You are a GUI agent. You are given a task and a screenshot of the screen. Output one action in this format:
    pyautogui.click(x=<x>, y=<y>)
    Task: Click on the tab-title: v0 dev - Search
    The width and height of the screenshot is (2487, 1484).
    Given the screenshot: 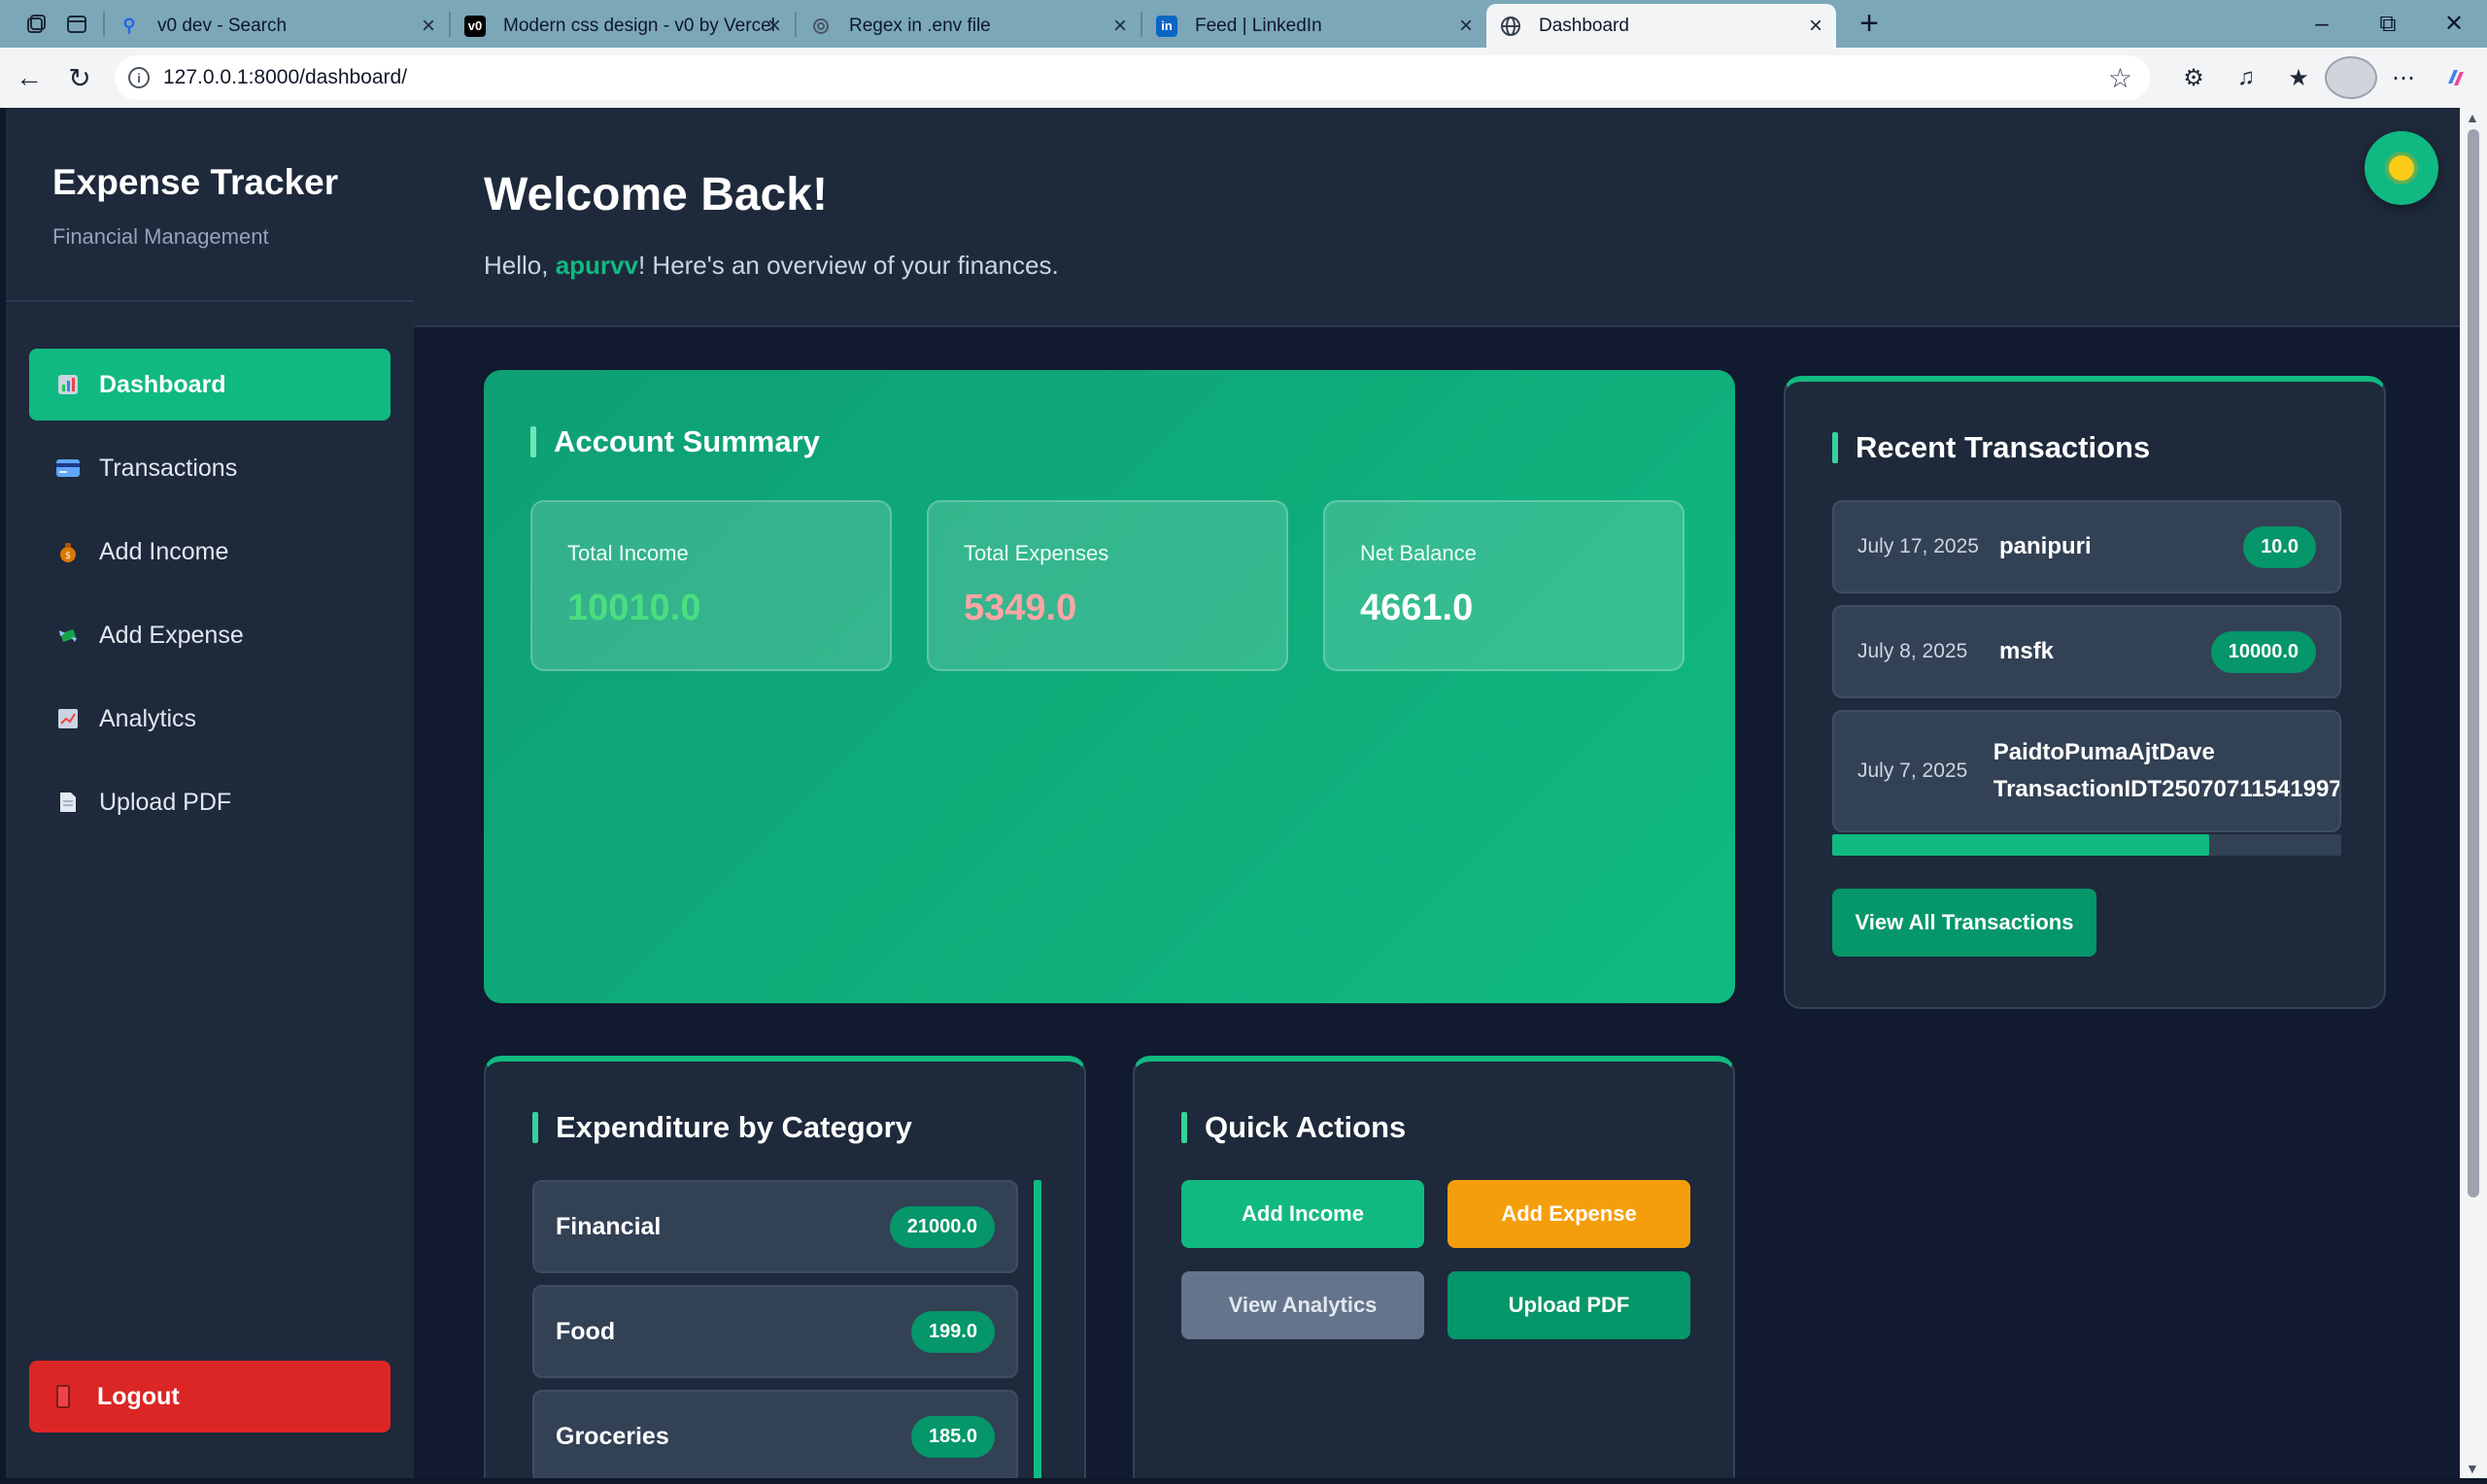 What is the action you would take?
    pyautogui.click(x=222, y=25)
    